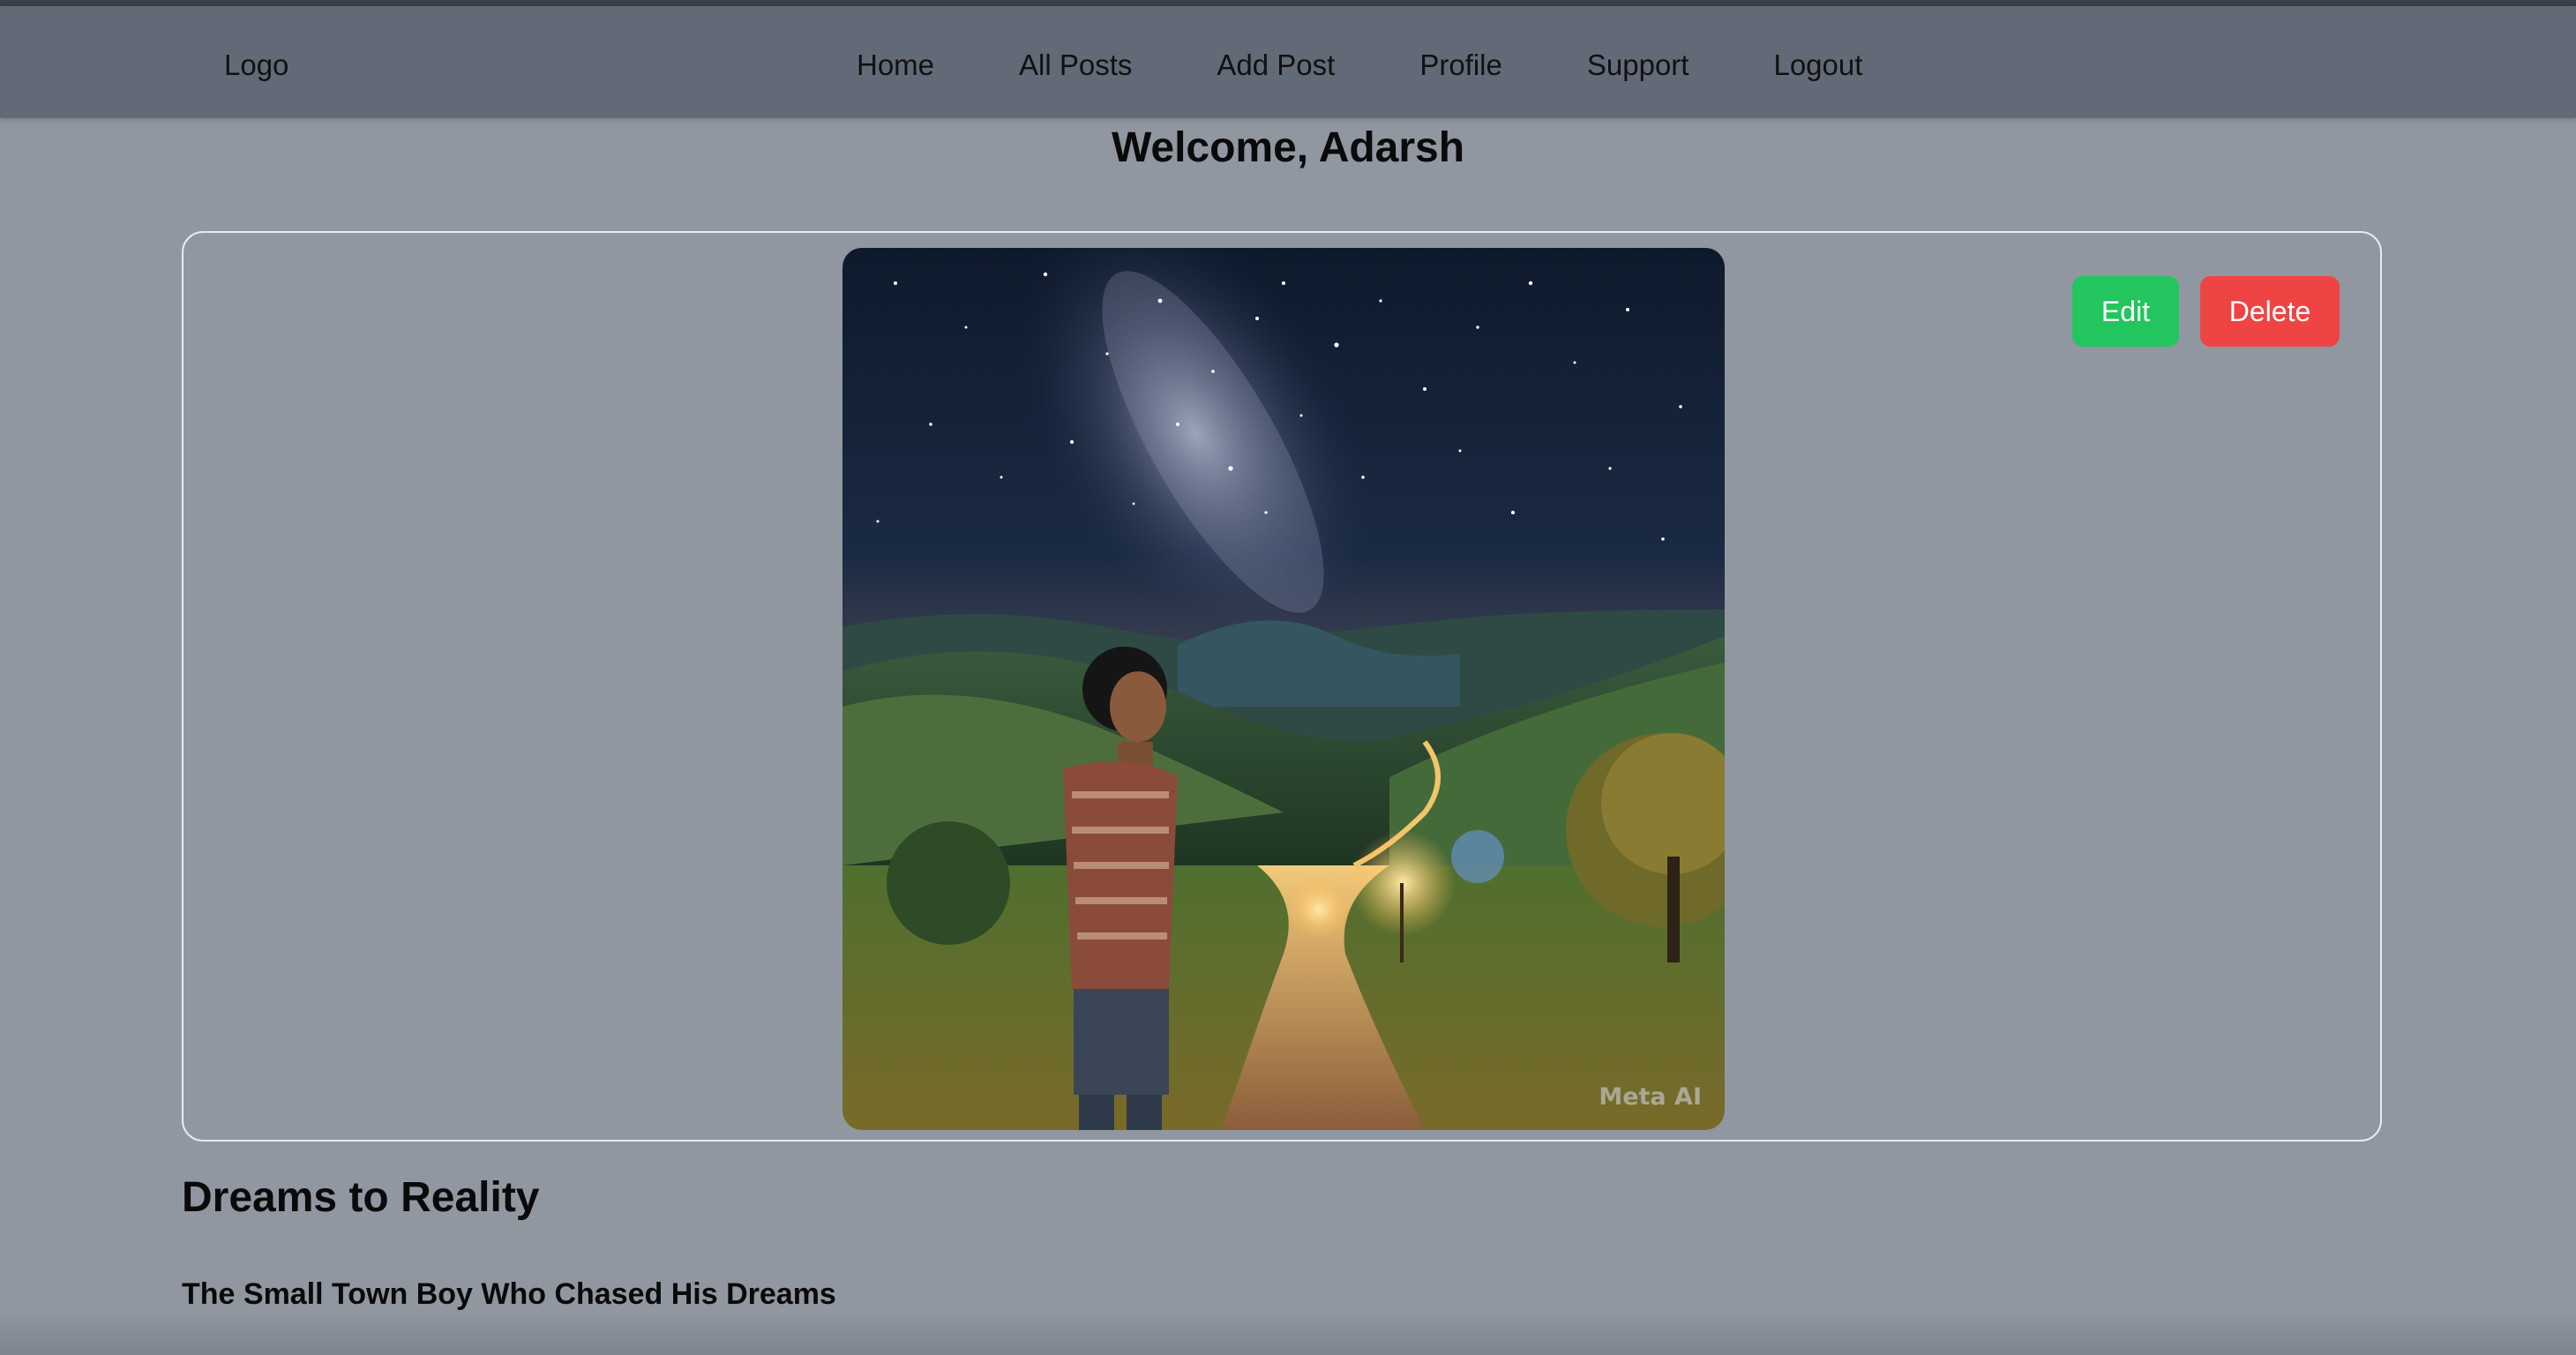  I want to click on edit-button: Edit, so click(2125, 311).